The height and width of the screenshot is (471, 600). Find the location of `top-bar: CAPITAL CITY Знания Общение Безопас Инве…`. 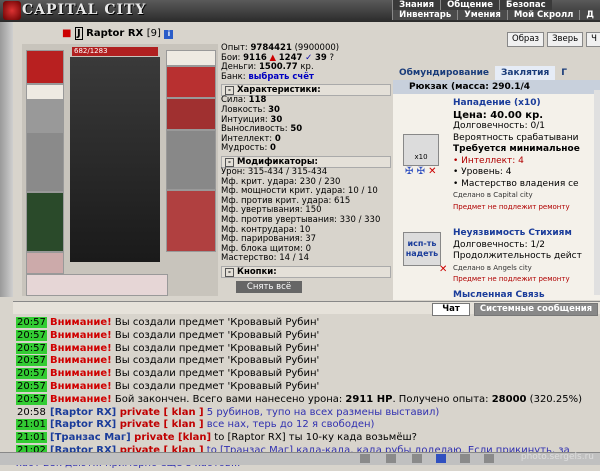

top-bar: CAPITAL CITY Знания Общение Безопас Инве… is located at coordinates (300, 11).